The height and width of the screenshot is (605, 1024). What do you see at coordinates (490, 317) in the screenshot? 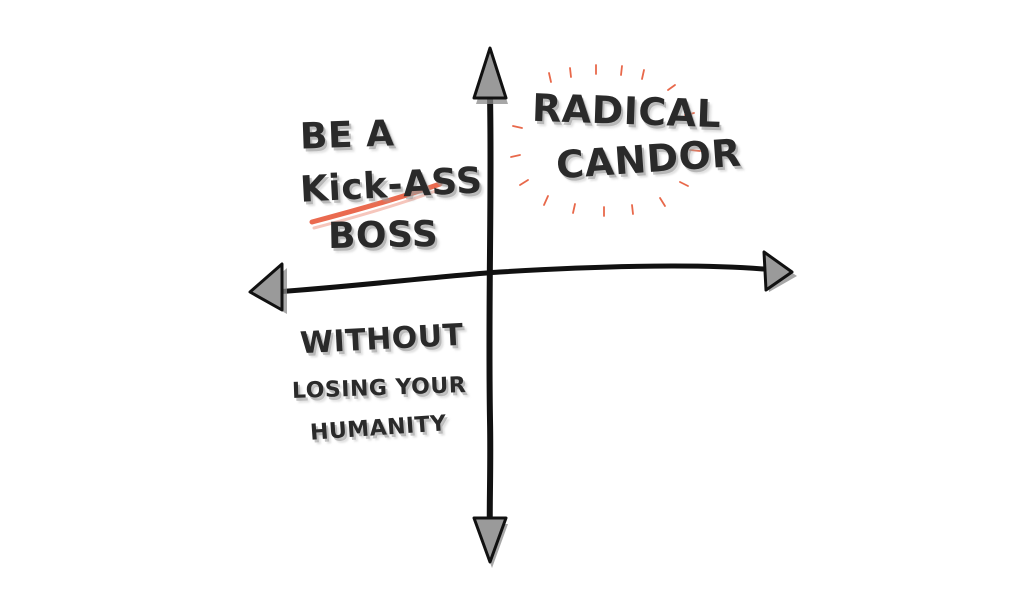
I see `vertical-axis` at bounding box center [490, 317].